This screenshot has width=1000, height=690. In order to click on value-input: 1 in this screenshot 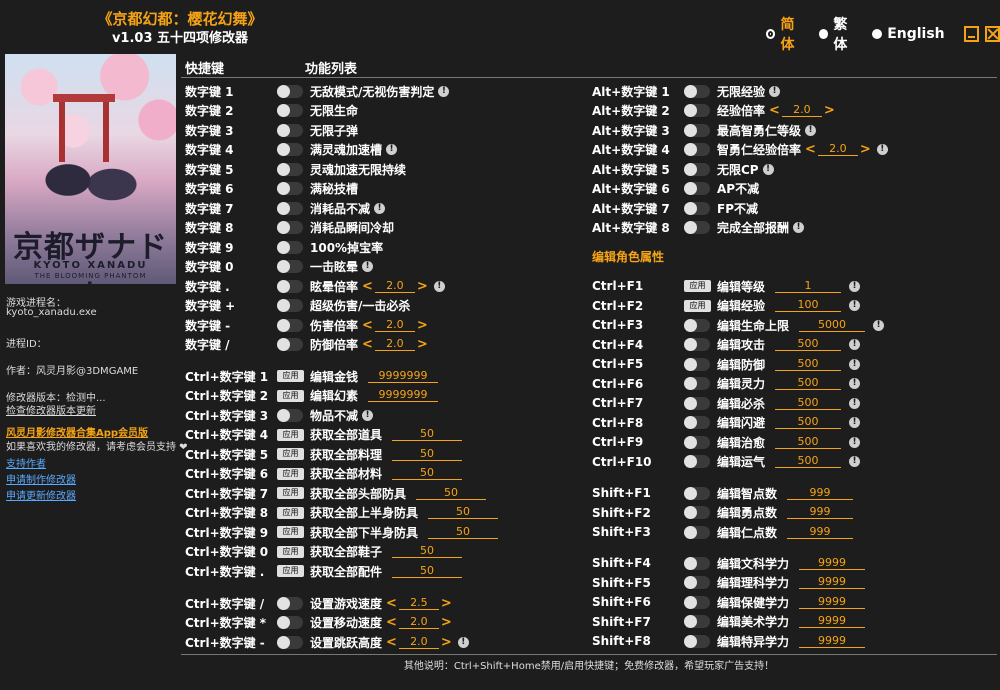, I will do `click(808, 286)`.